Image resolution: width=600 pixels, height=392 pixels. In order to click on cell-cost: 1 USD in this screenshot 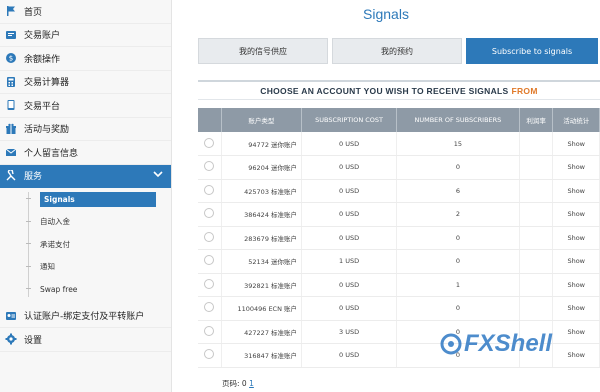, I will do `click(349, 261)`.